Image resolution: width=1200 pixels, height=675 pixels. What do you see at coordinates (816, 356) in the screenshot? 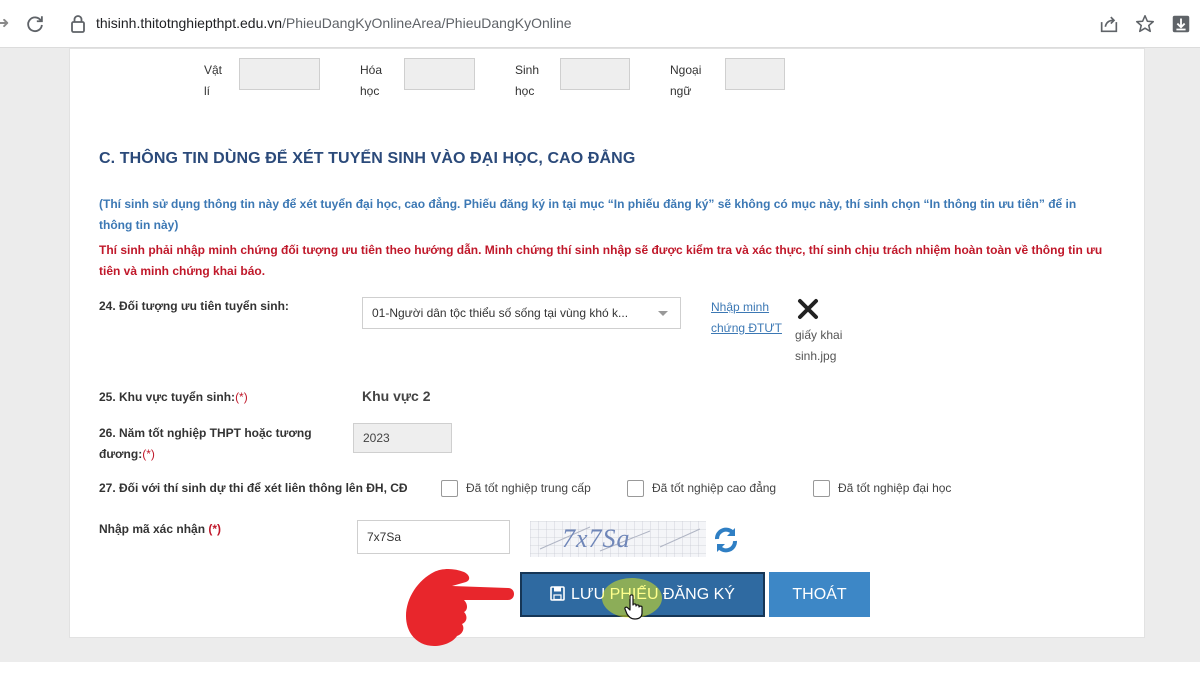
I see `file-name-line: sinh.jpg` at bounding box center [816, 356].